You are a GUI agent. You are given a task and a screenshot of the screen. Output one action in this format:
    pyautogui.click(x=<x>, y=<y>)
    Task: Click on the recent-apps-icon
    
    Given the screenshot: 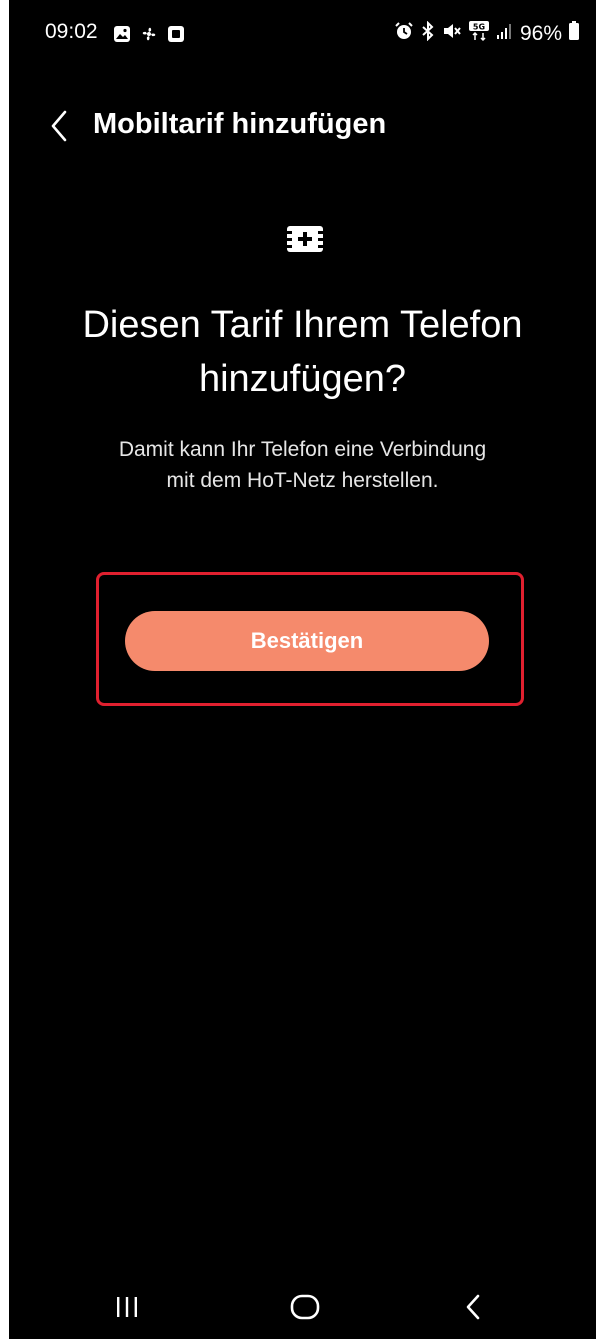 What is the action you would take?
    pyautogui.click(x=127, y=1307)
    